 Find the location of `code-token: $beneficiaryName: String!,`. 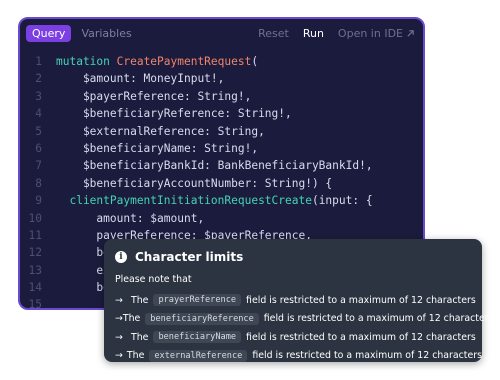

code-token: $beneficiaryName: String!, is located at coordinates (157, 148).